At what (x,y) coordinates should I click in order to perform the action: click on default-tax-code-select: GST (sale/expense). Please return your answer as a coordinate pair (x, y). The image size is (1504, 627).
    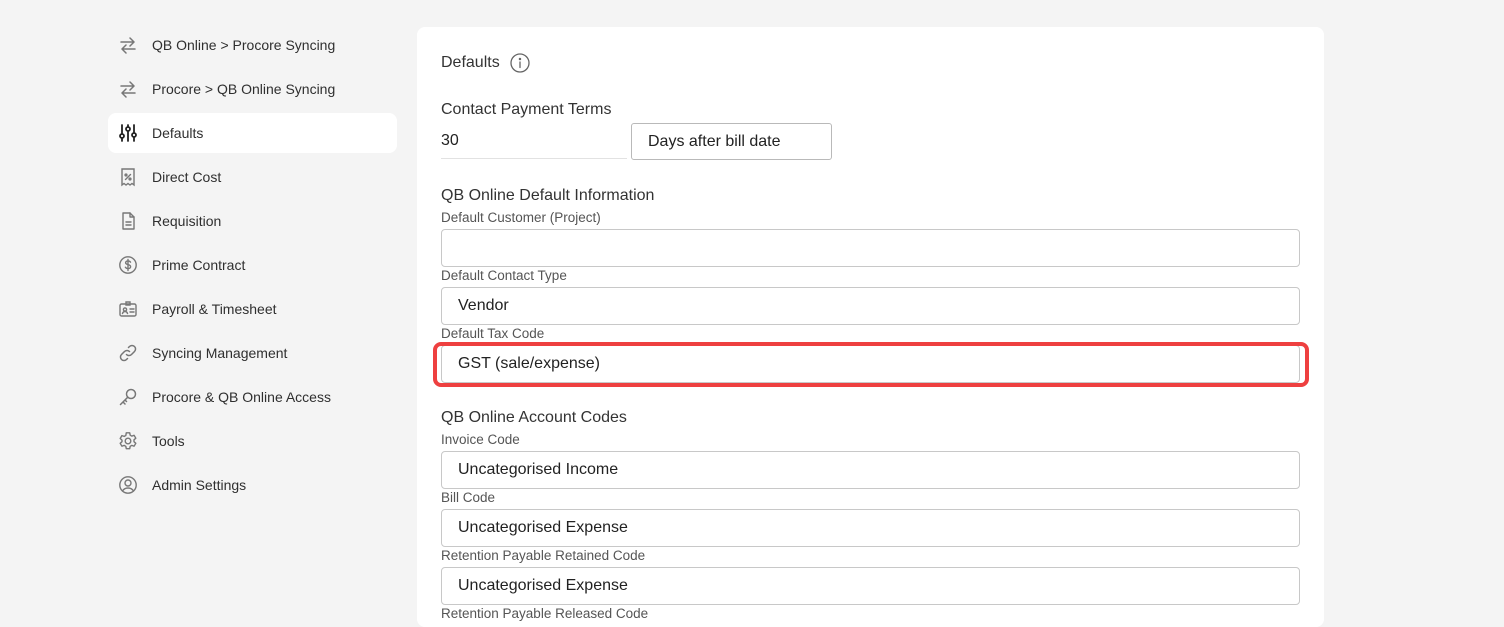
    Looking at the image, I should click on (870, 364).